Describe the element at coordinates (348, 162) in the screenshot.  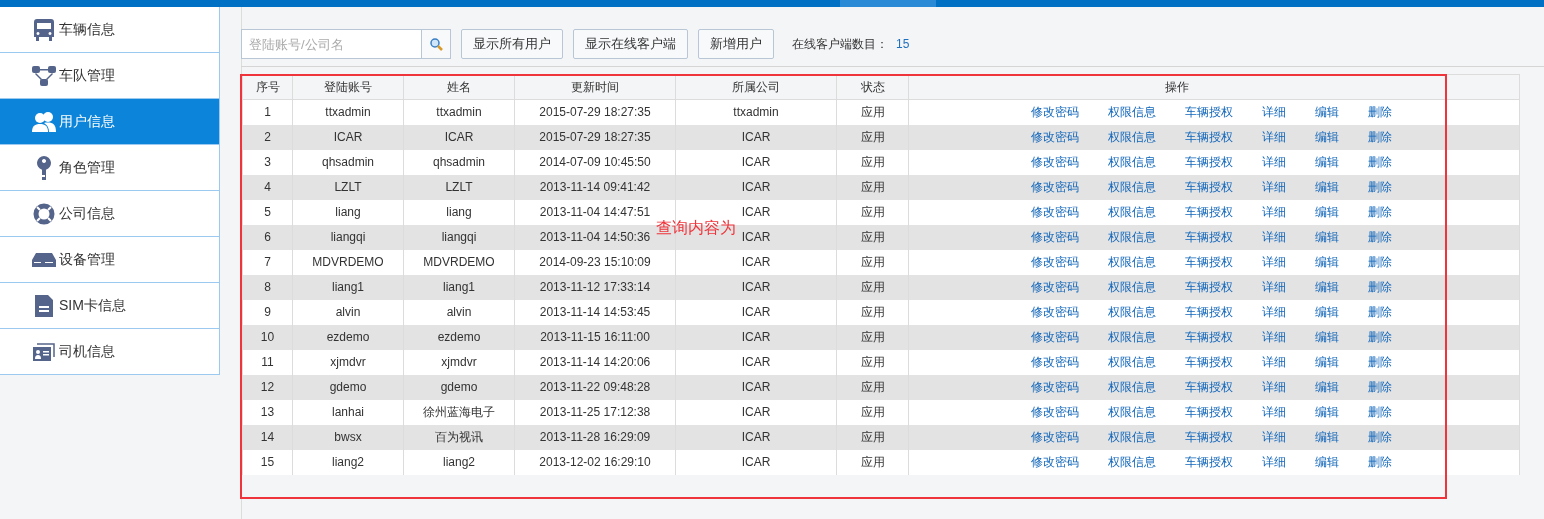
I see `table-cell: qhsadmin` at that location.